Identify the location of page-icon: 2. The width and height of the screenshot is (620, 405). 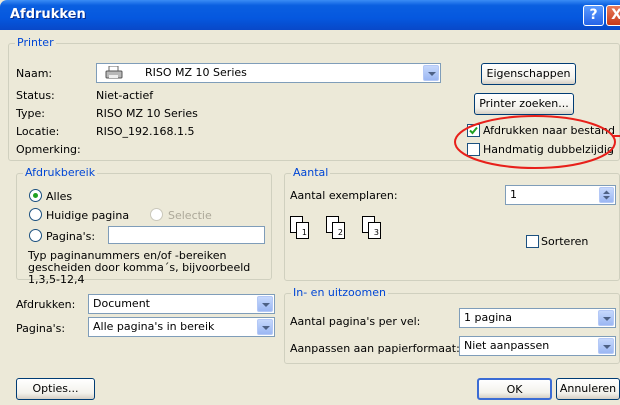
(338, 230).